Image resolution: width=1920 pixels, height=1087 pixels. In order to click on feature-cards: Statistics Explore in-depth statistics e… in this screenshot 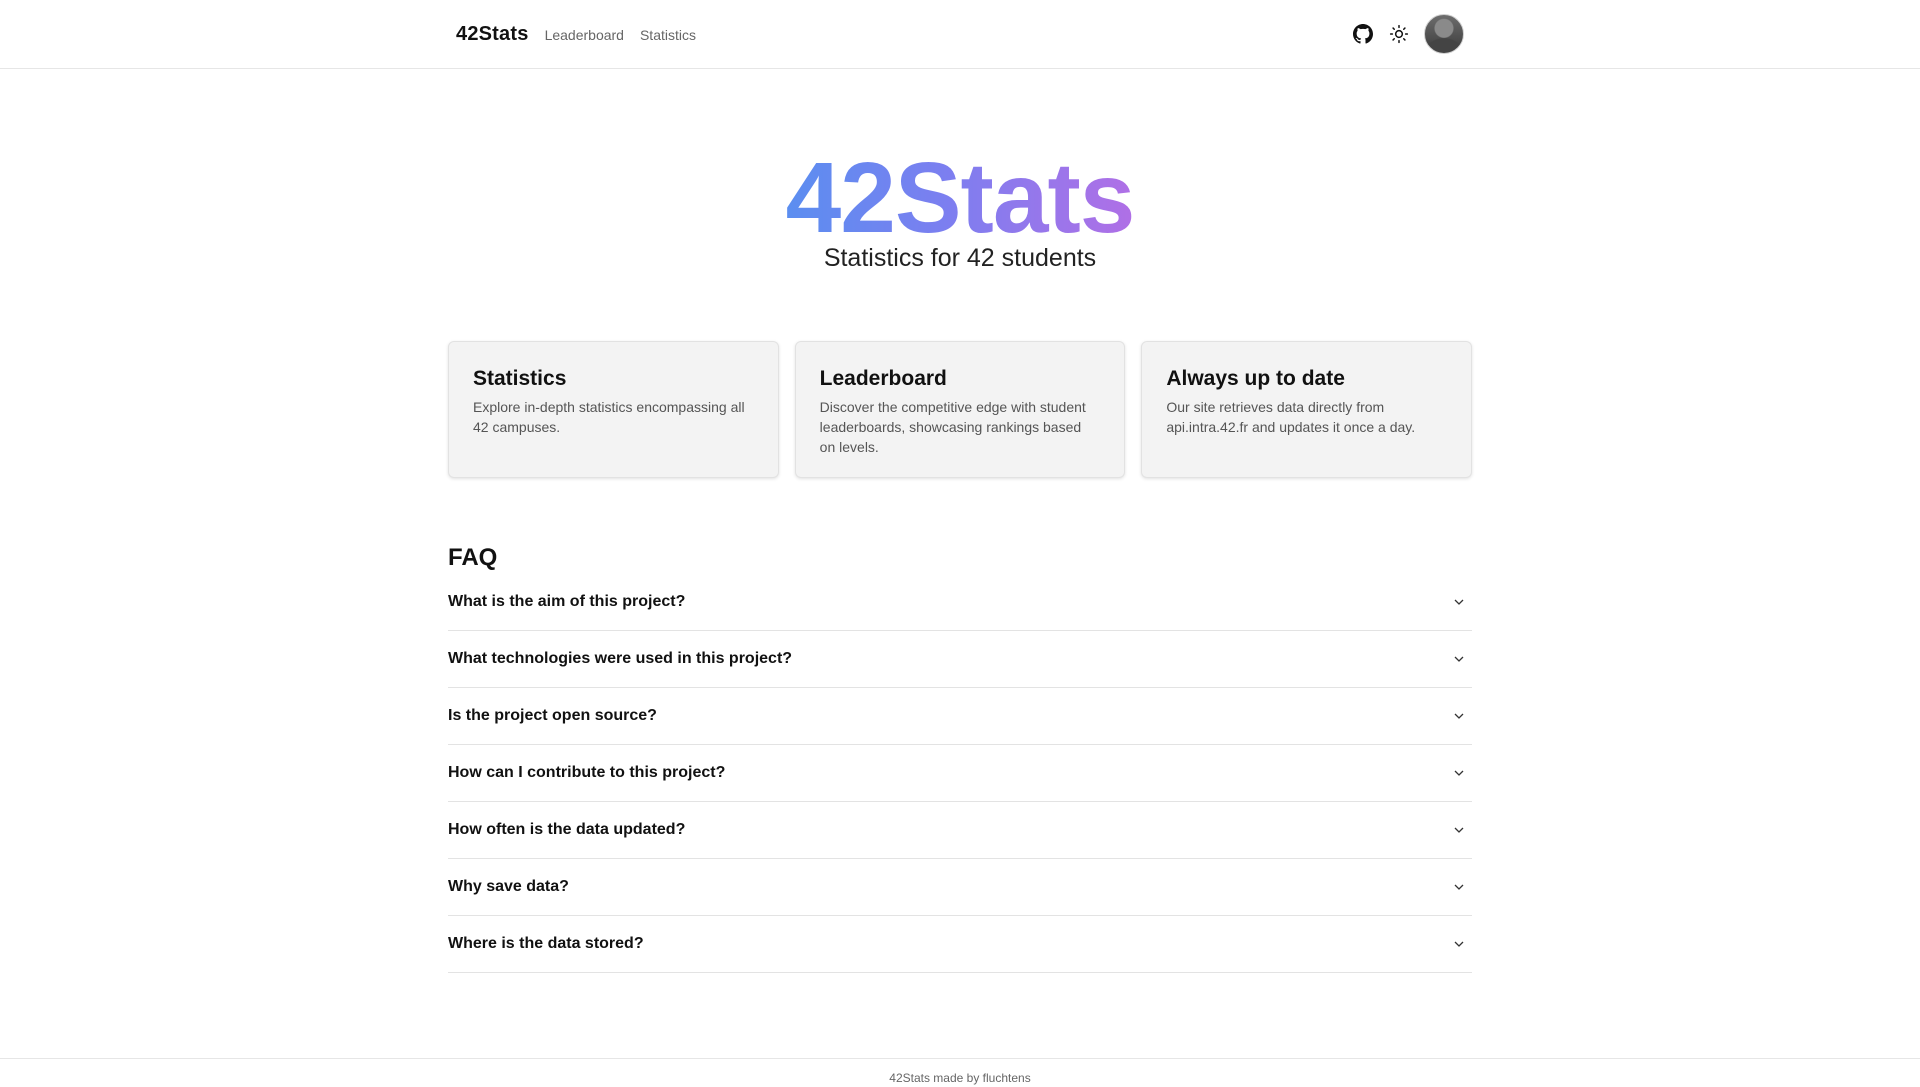, I will do `click(960, 409)`.